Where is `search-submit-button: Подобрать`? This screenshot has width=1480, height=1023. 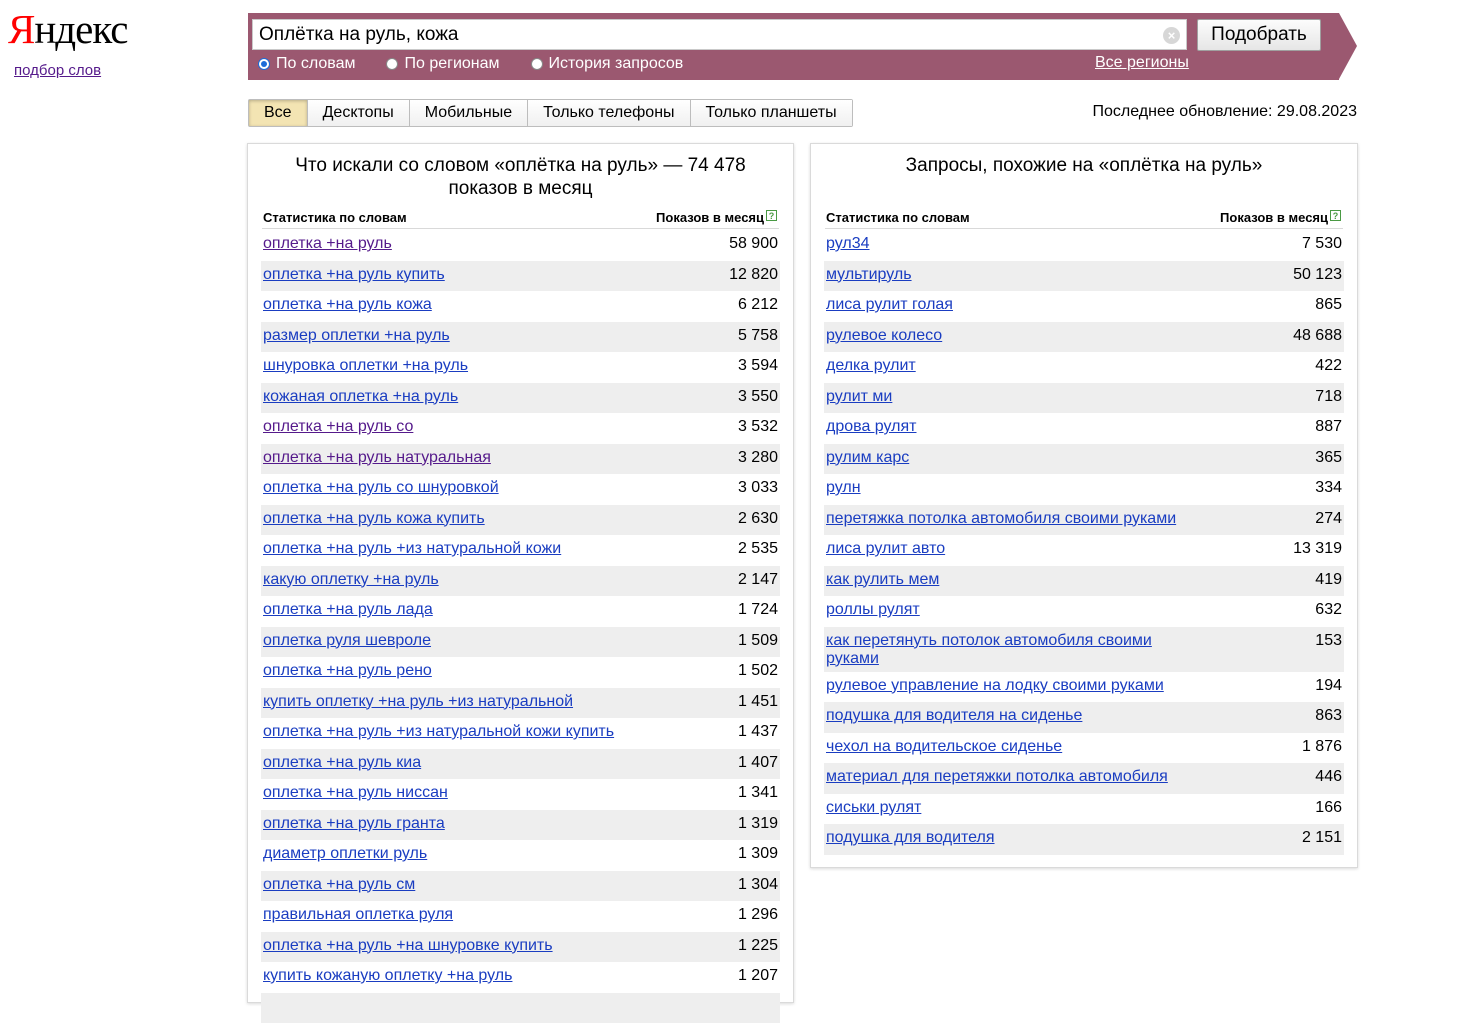
search-submit-button: Подобрать is located at coordinates (1259, 35).